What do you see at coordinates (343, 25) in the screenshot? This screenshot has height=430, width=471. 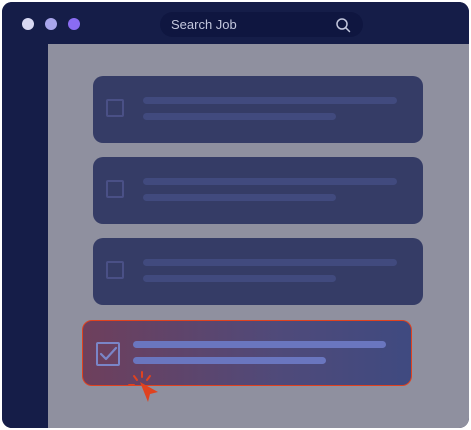 I see `search-icon` at bounding box center [343, 25].